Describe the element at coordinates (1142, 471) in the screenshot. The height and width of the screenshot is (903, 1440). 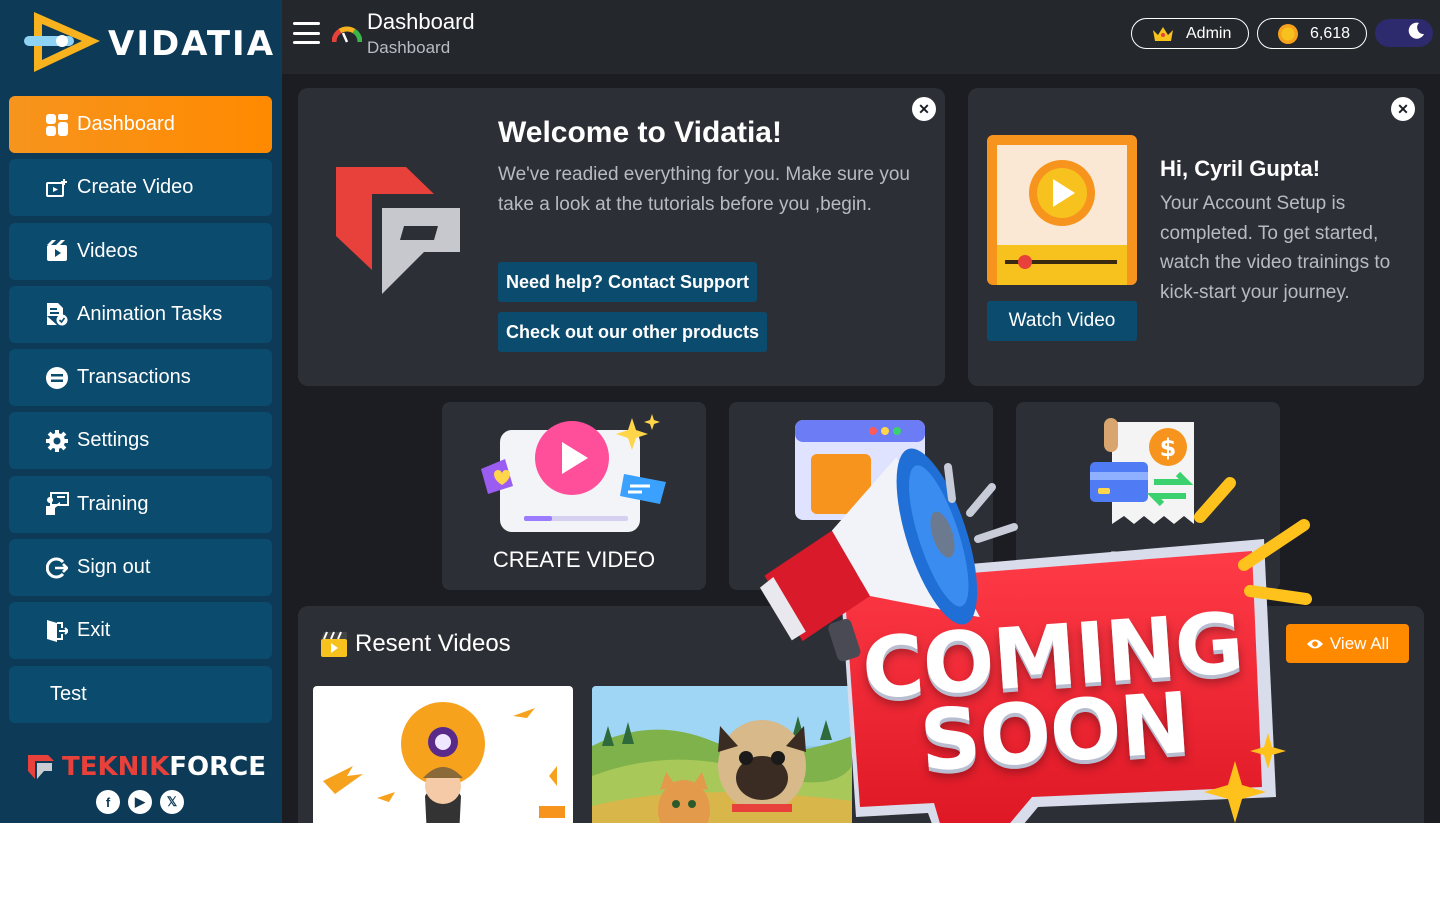
I see `transactions-illustration-icon: $` at that location.